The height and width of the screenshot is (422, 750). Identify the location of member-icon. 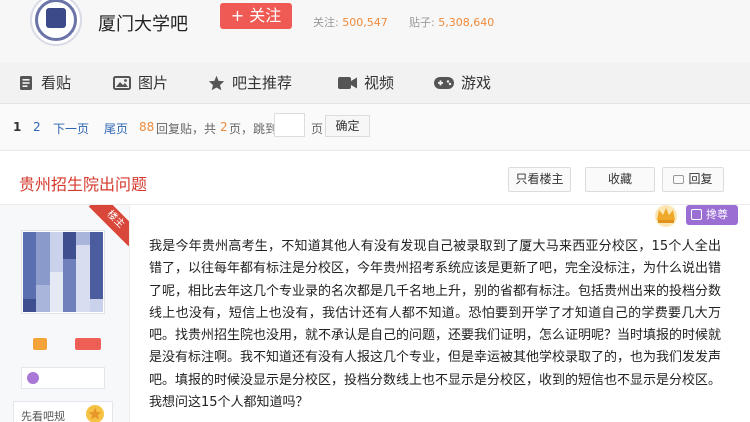
(33, 378).